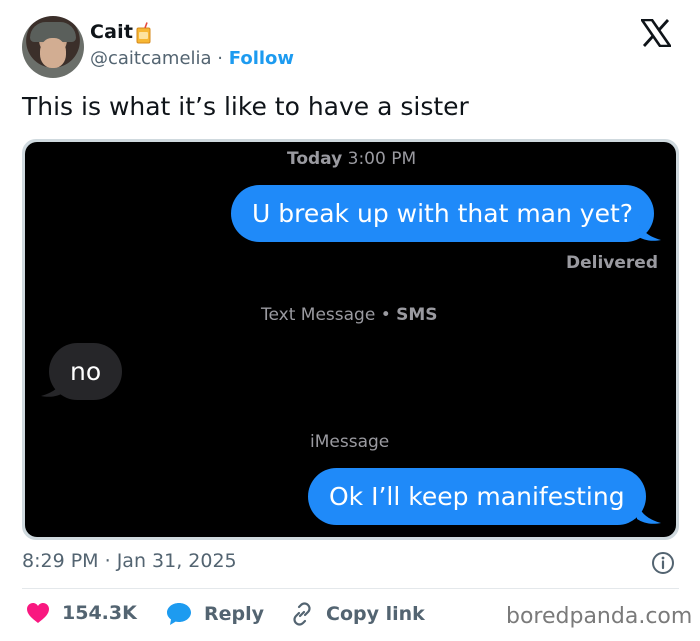 The image size is (700, 641). I want to click on reply-bubble-icon, so click(179, 614).